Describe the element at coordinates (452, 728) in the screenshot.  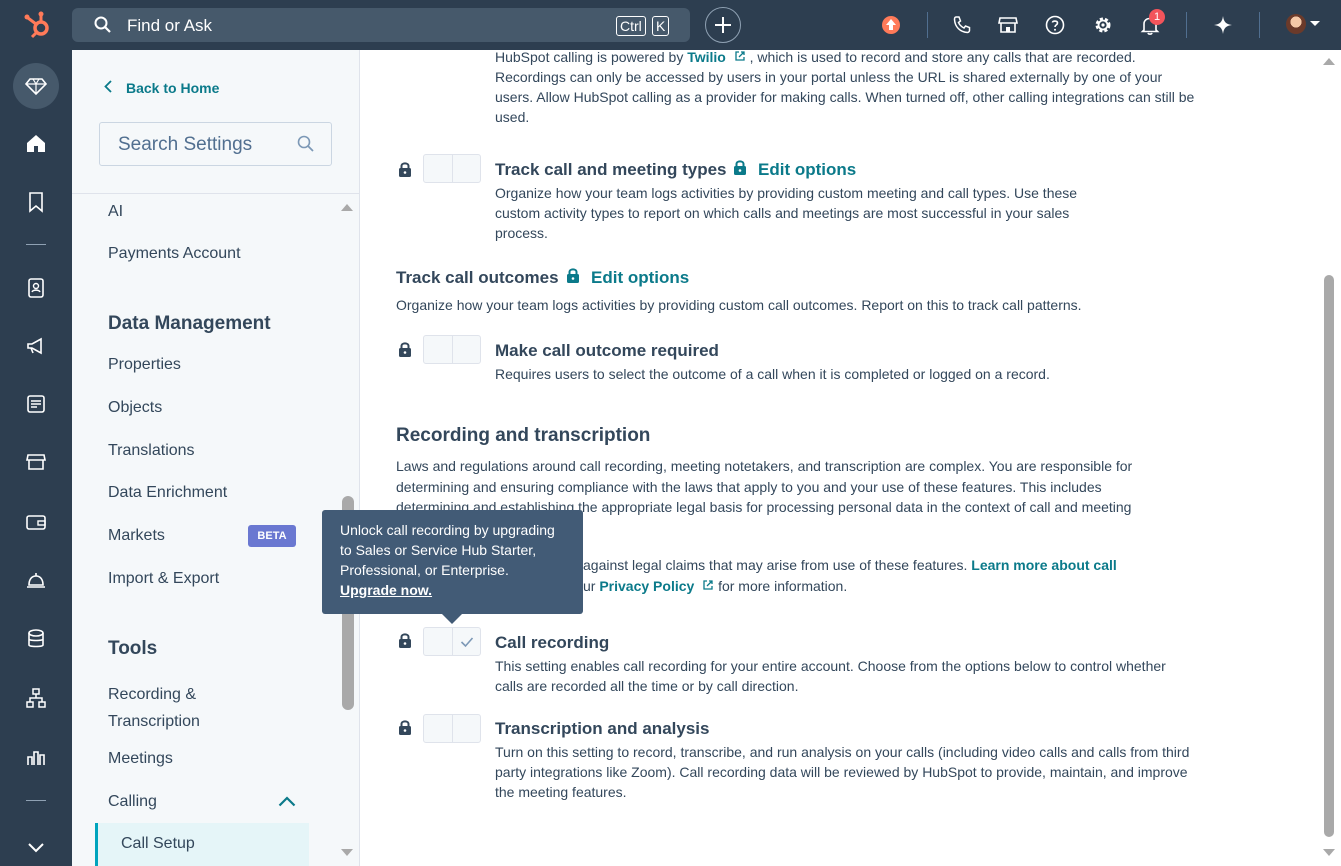
I see `transcription-analysis-toggle` at that location.